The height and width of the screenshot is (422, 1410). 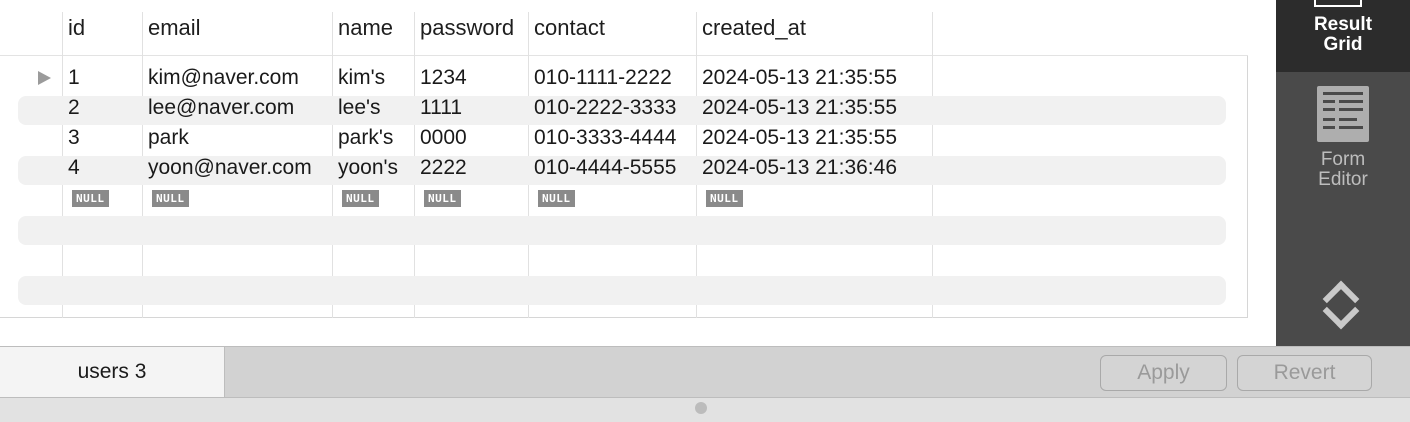 What do you see at coordinates (1343, 144) in the screenshot?
I see `form-editor-button: Form Editor` at bounding box center [1343, 144].